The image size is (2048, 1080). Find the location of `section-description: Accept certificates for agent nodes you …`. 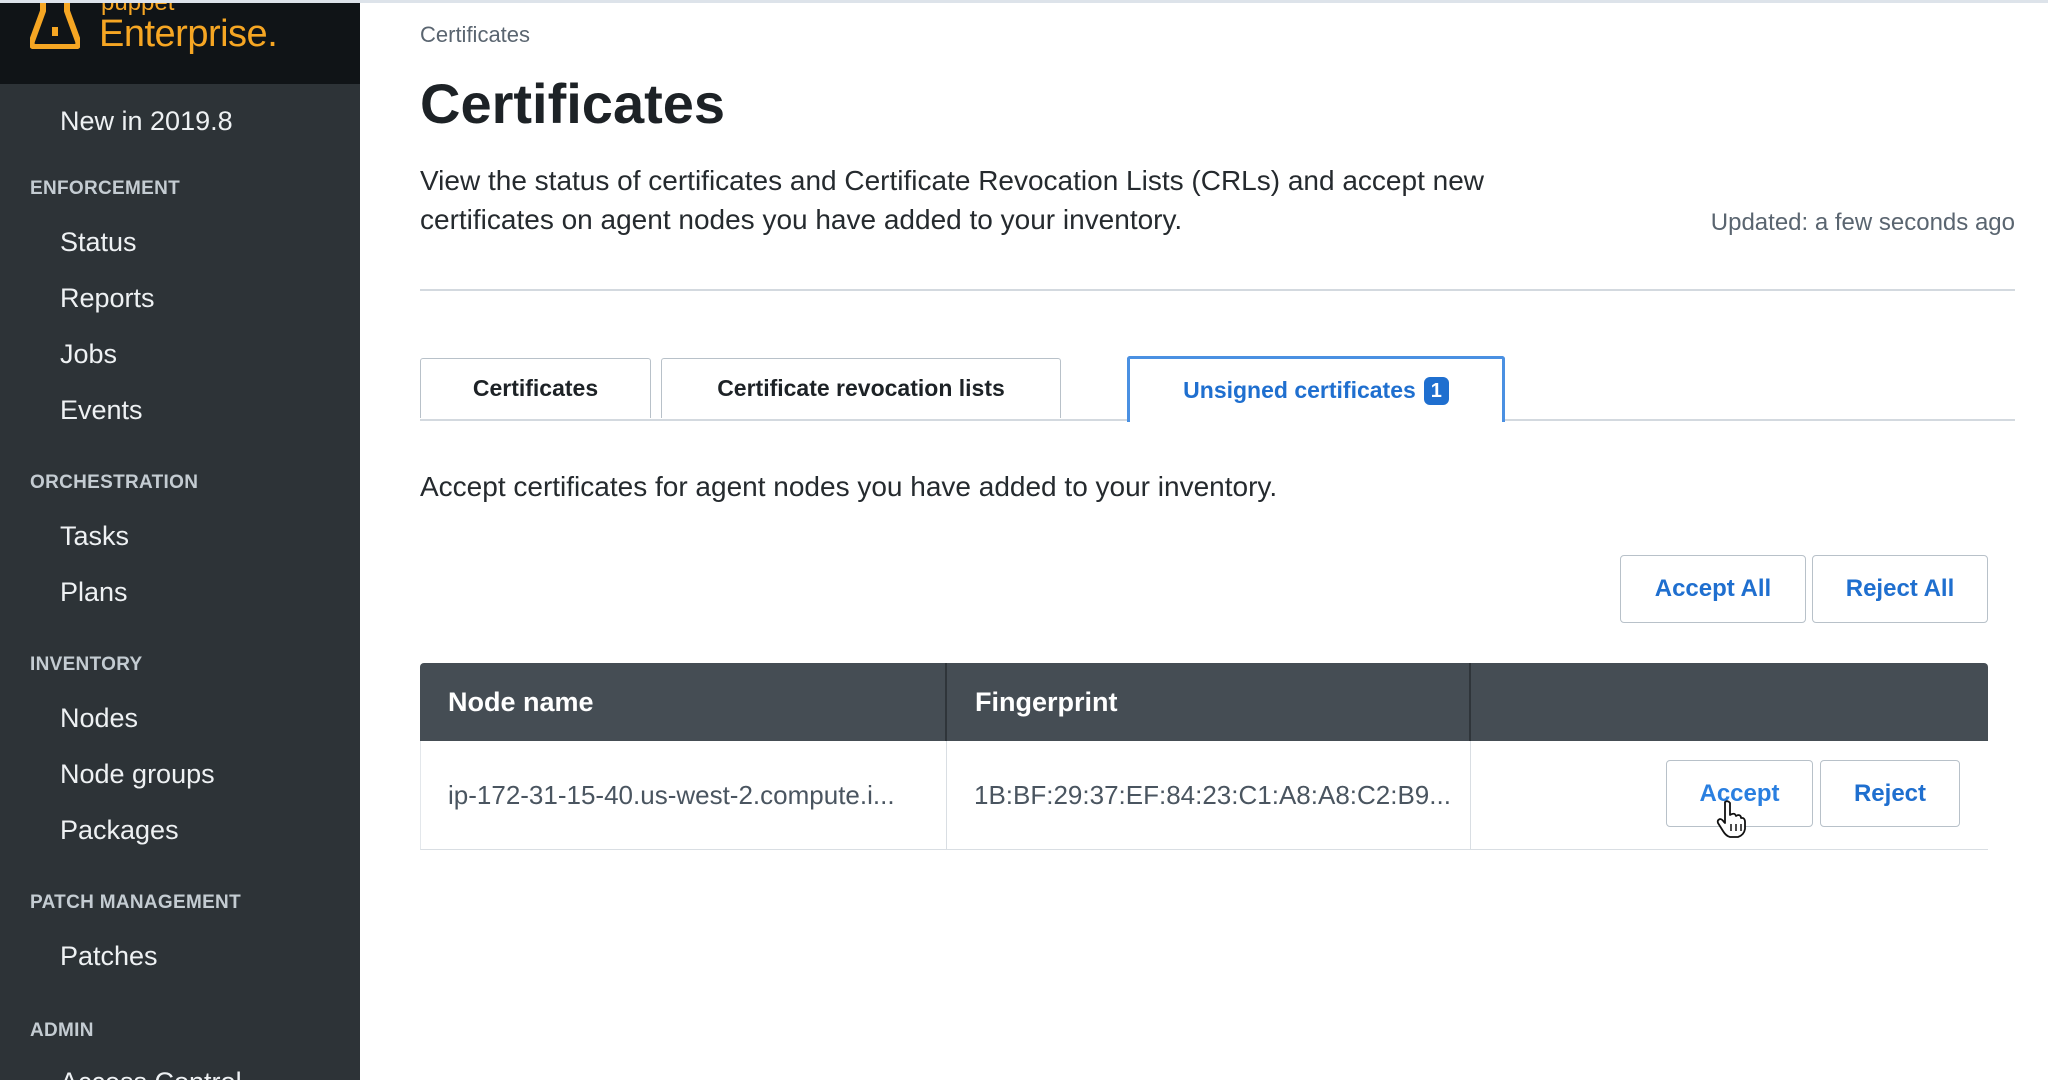

section-description: Accept certificates for agent nodes you … is located at coordinates (849, 486).